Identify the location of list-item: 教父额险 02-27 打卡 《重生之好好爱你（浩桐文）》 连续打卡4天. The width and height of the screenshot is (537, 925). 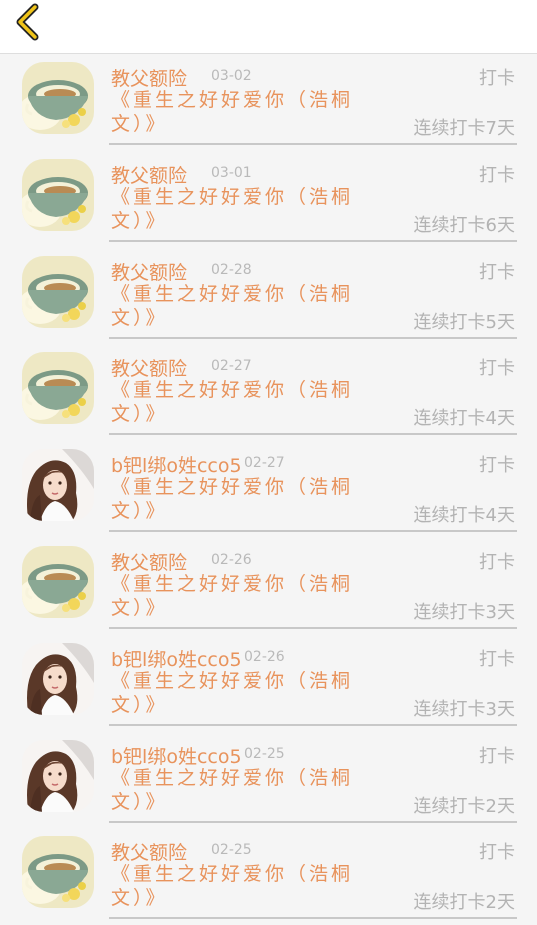
(268, 392).